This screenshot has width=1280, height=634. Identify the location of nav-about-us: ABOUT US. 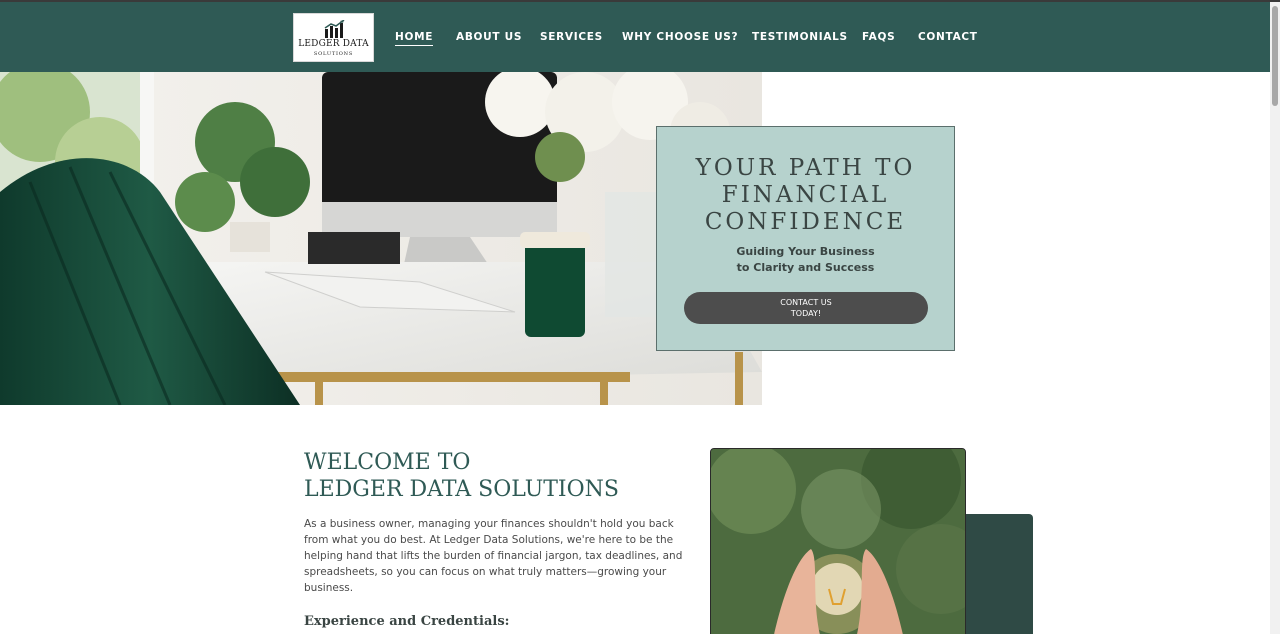
(489, 37).